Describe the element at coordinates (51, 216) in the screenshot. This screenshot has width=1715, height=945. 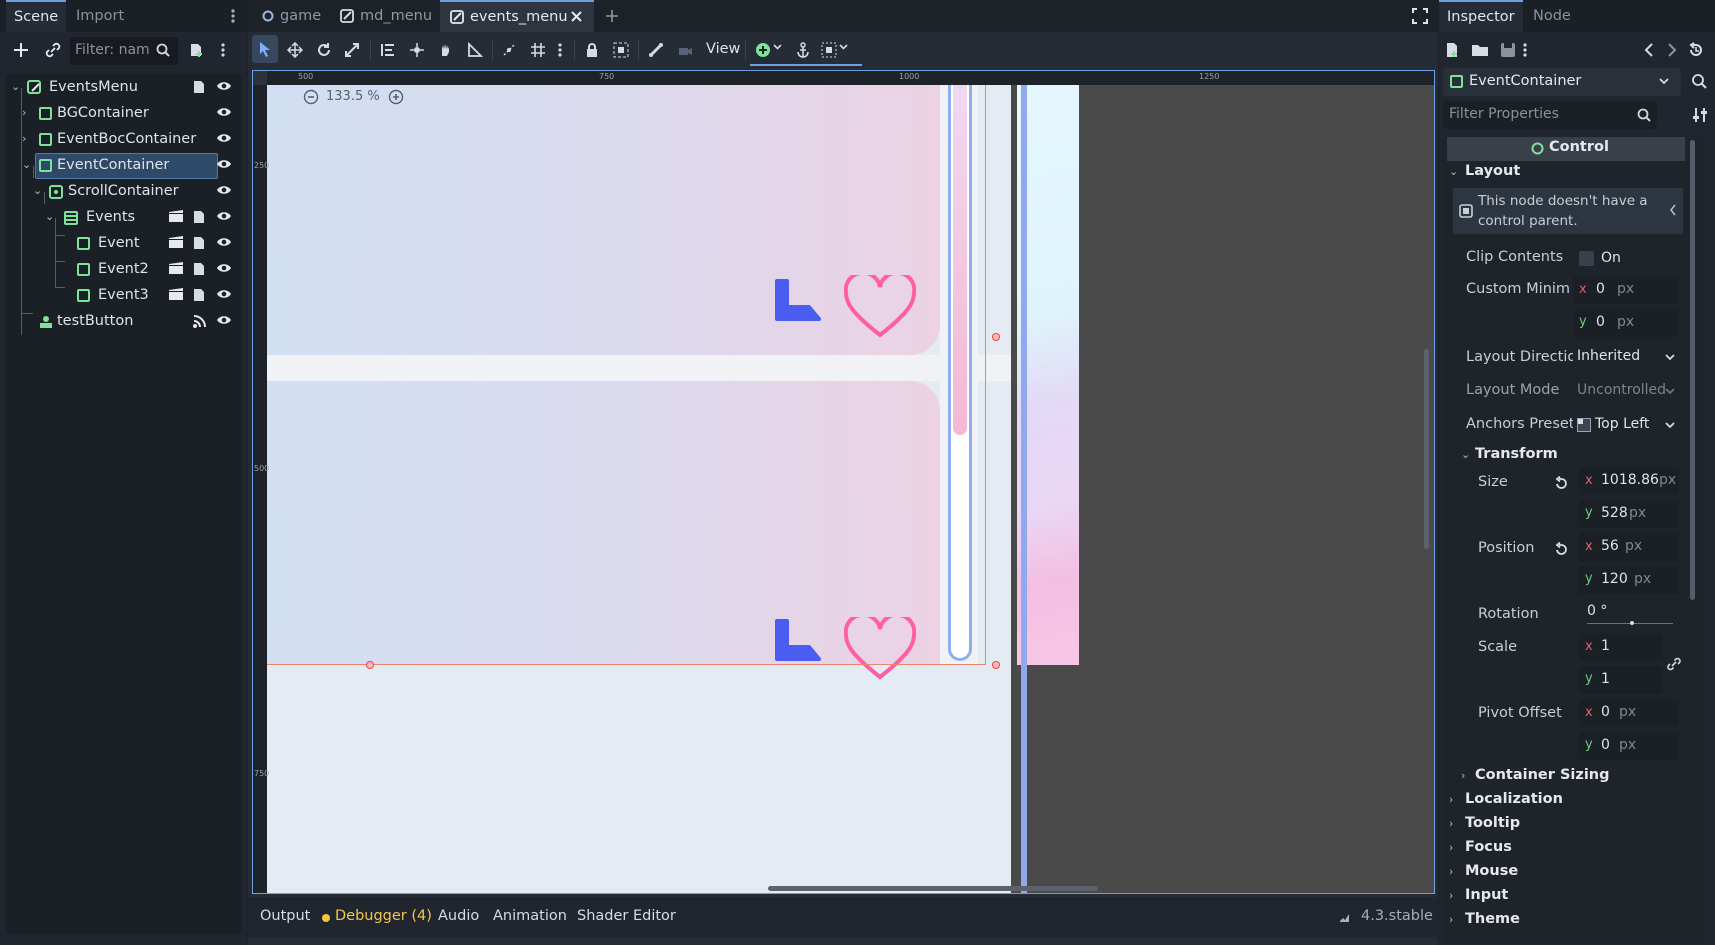
I see `chevron-down-icon: ⌄` at that location.